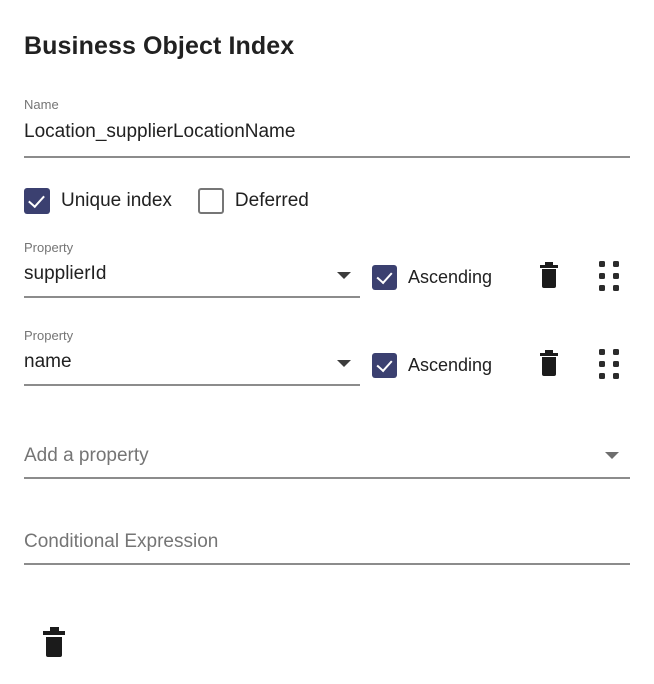 The height and width of the screenshot is (684, 654). Describe the element at coordinates (159, 46) in the screenshot. I see `page-title: Business Object Index` at that location.